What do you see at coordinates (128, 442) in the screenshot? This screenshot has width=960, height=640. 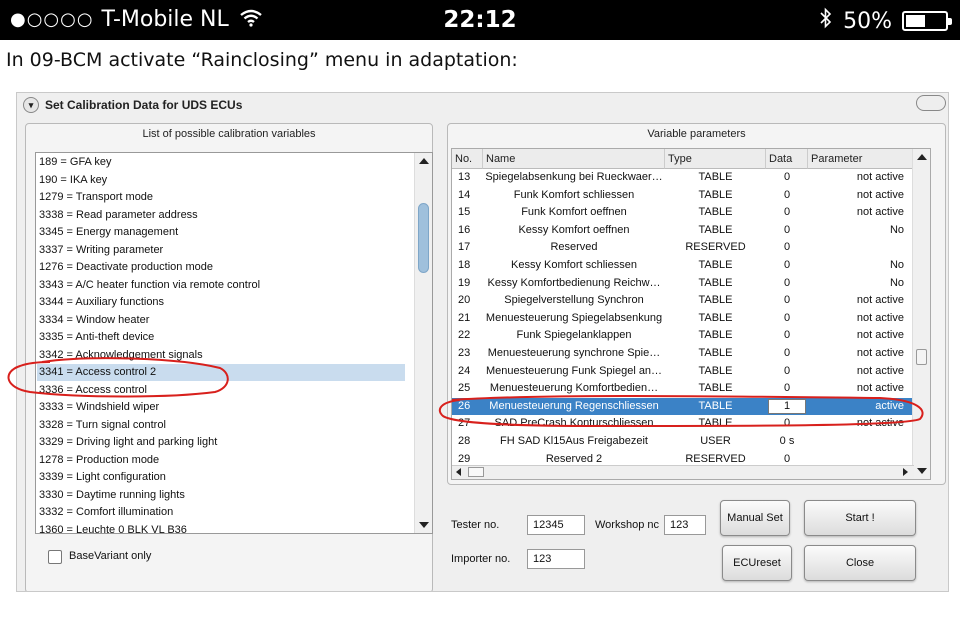 I see `list-item: 3329 = Driving light and parking light` at bounding box center [128, 442].